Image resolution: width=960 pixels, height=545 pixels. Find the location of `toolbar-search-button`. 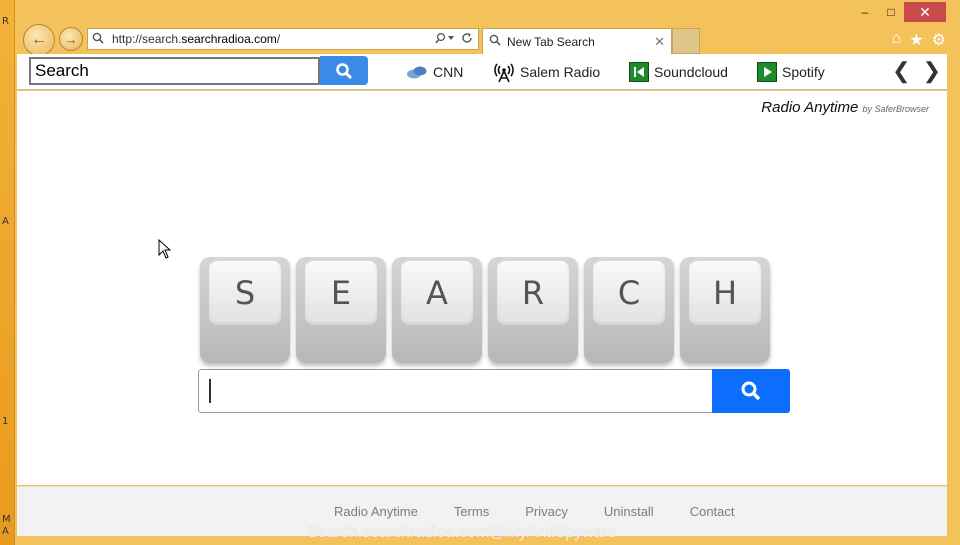

toolbar-search-button is located at coordinates (344, 70).